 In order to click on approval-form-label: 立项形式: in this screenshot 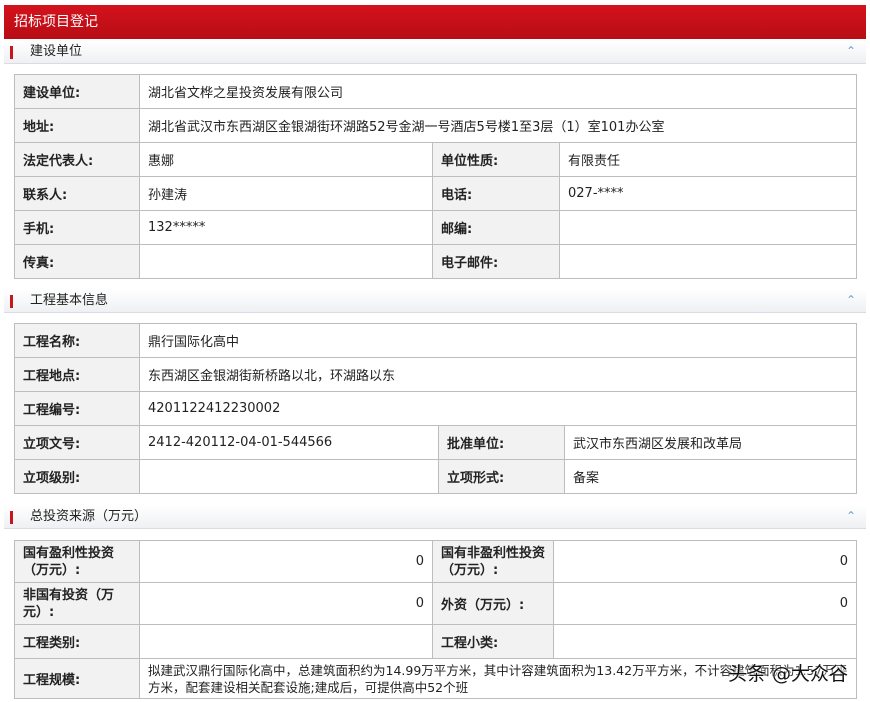, I will do `click(501, 476)`.